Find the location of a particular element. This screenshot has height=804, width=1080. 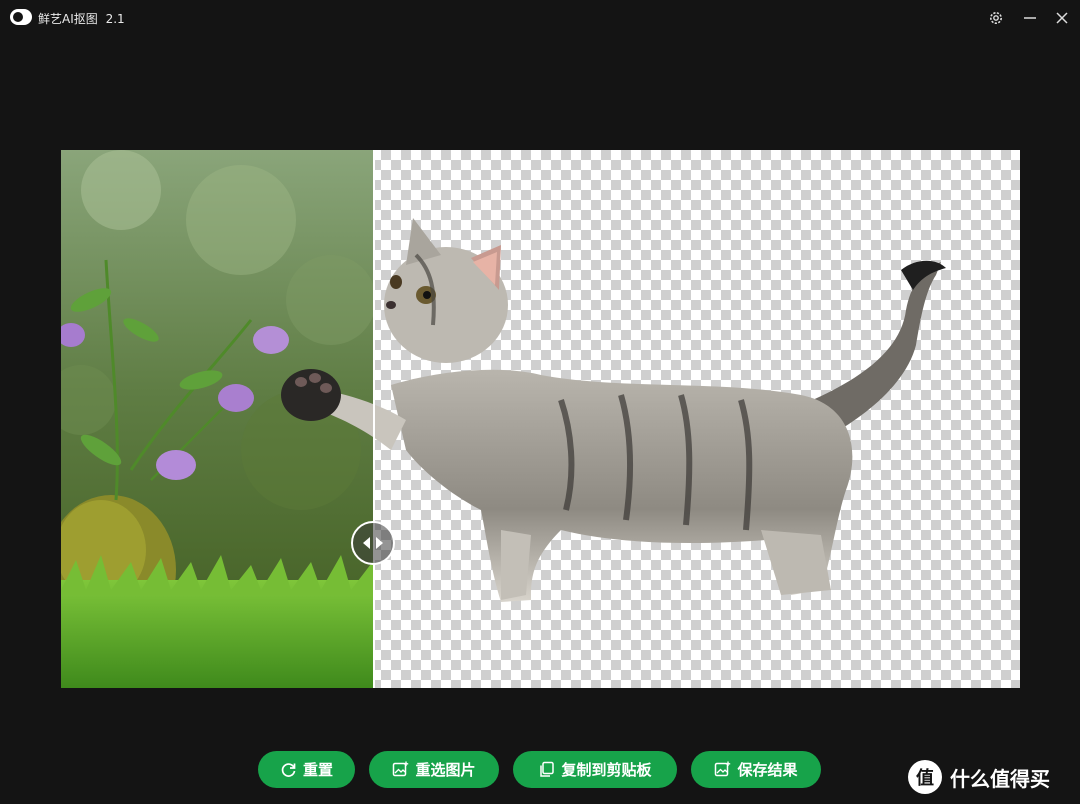

watermark: 值 什么值得买 is located at coordinates (979, 777).